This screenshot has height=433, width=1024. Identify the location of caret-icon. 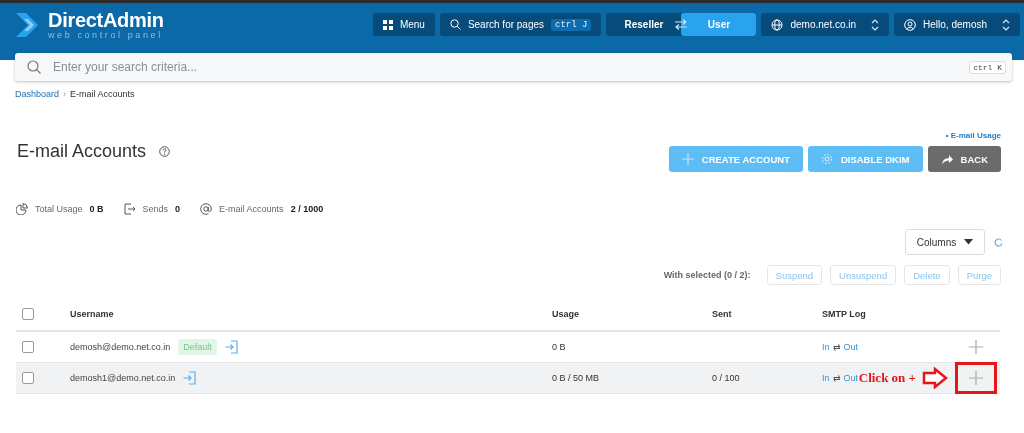
(969, 242).